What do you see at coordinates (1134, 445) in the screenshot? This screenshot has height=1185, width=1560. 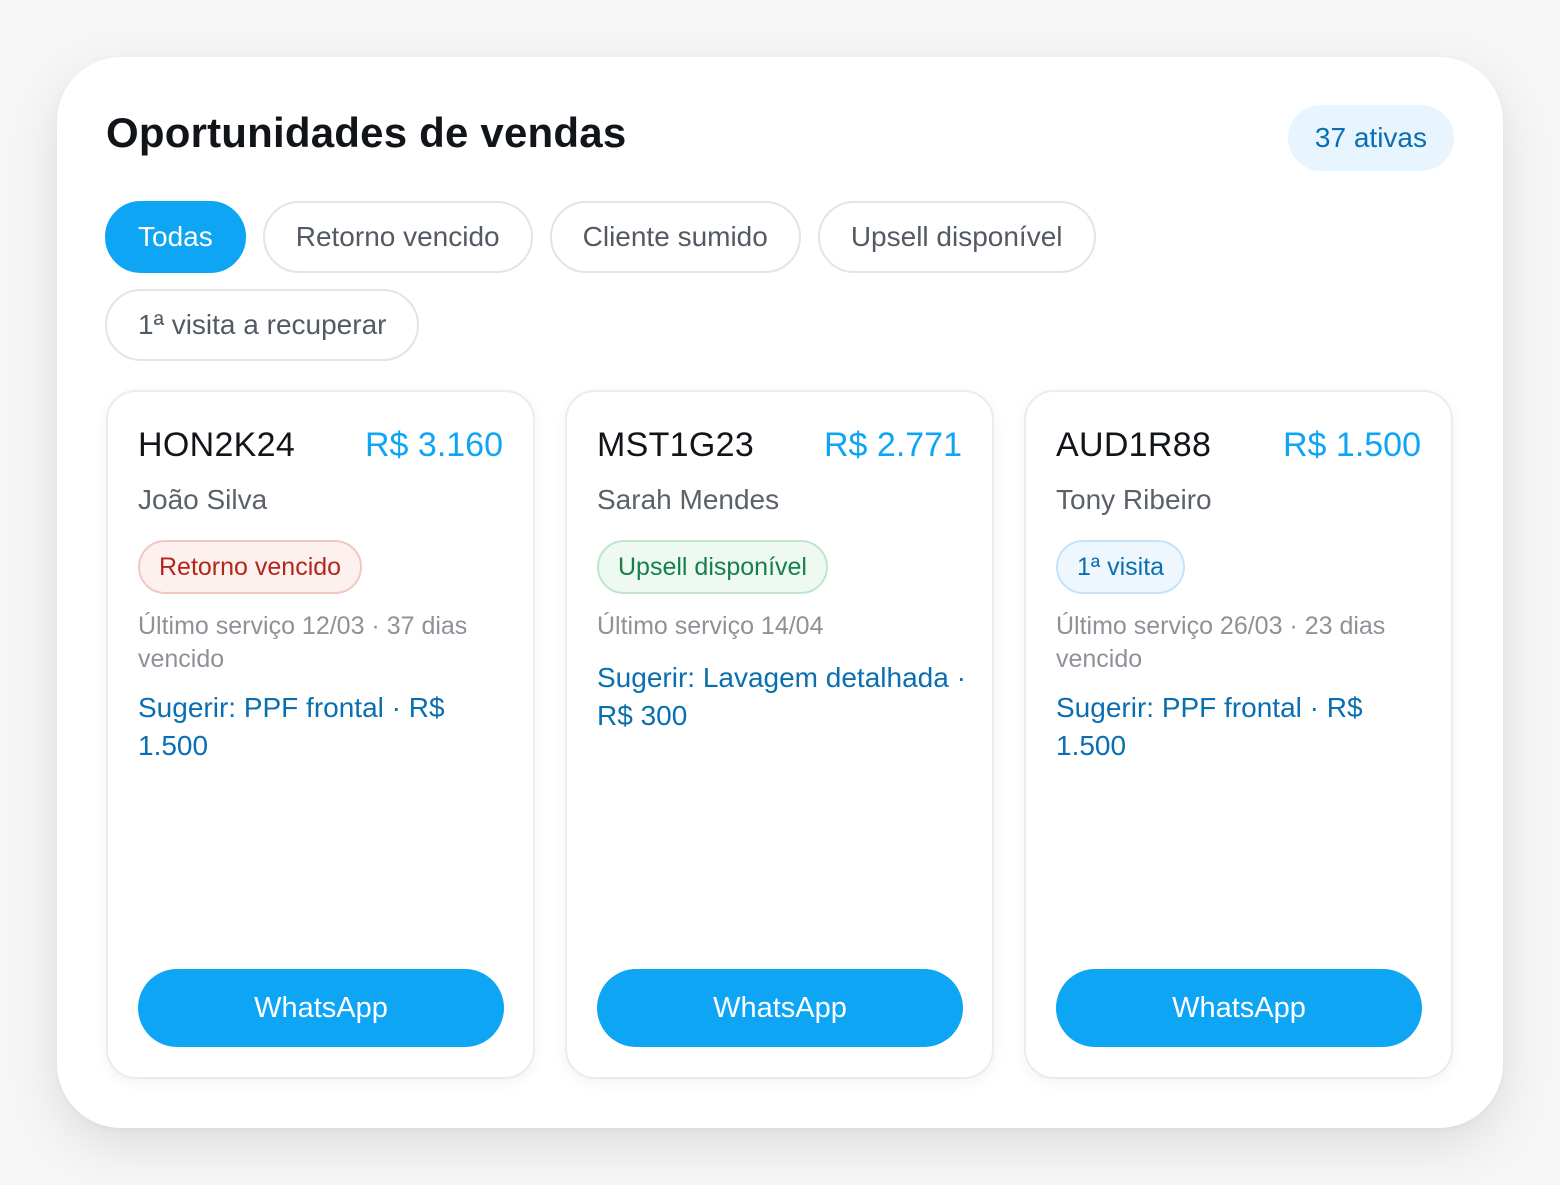 I see `vehicle-plate: AUD1R88` at bounding box center [1134, 445].